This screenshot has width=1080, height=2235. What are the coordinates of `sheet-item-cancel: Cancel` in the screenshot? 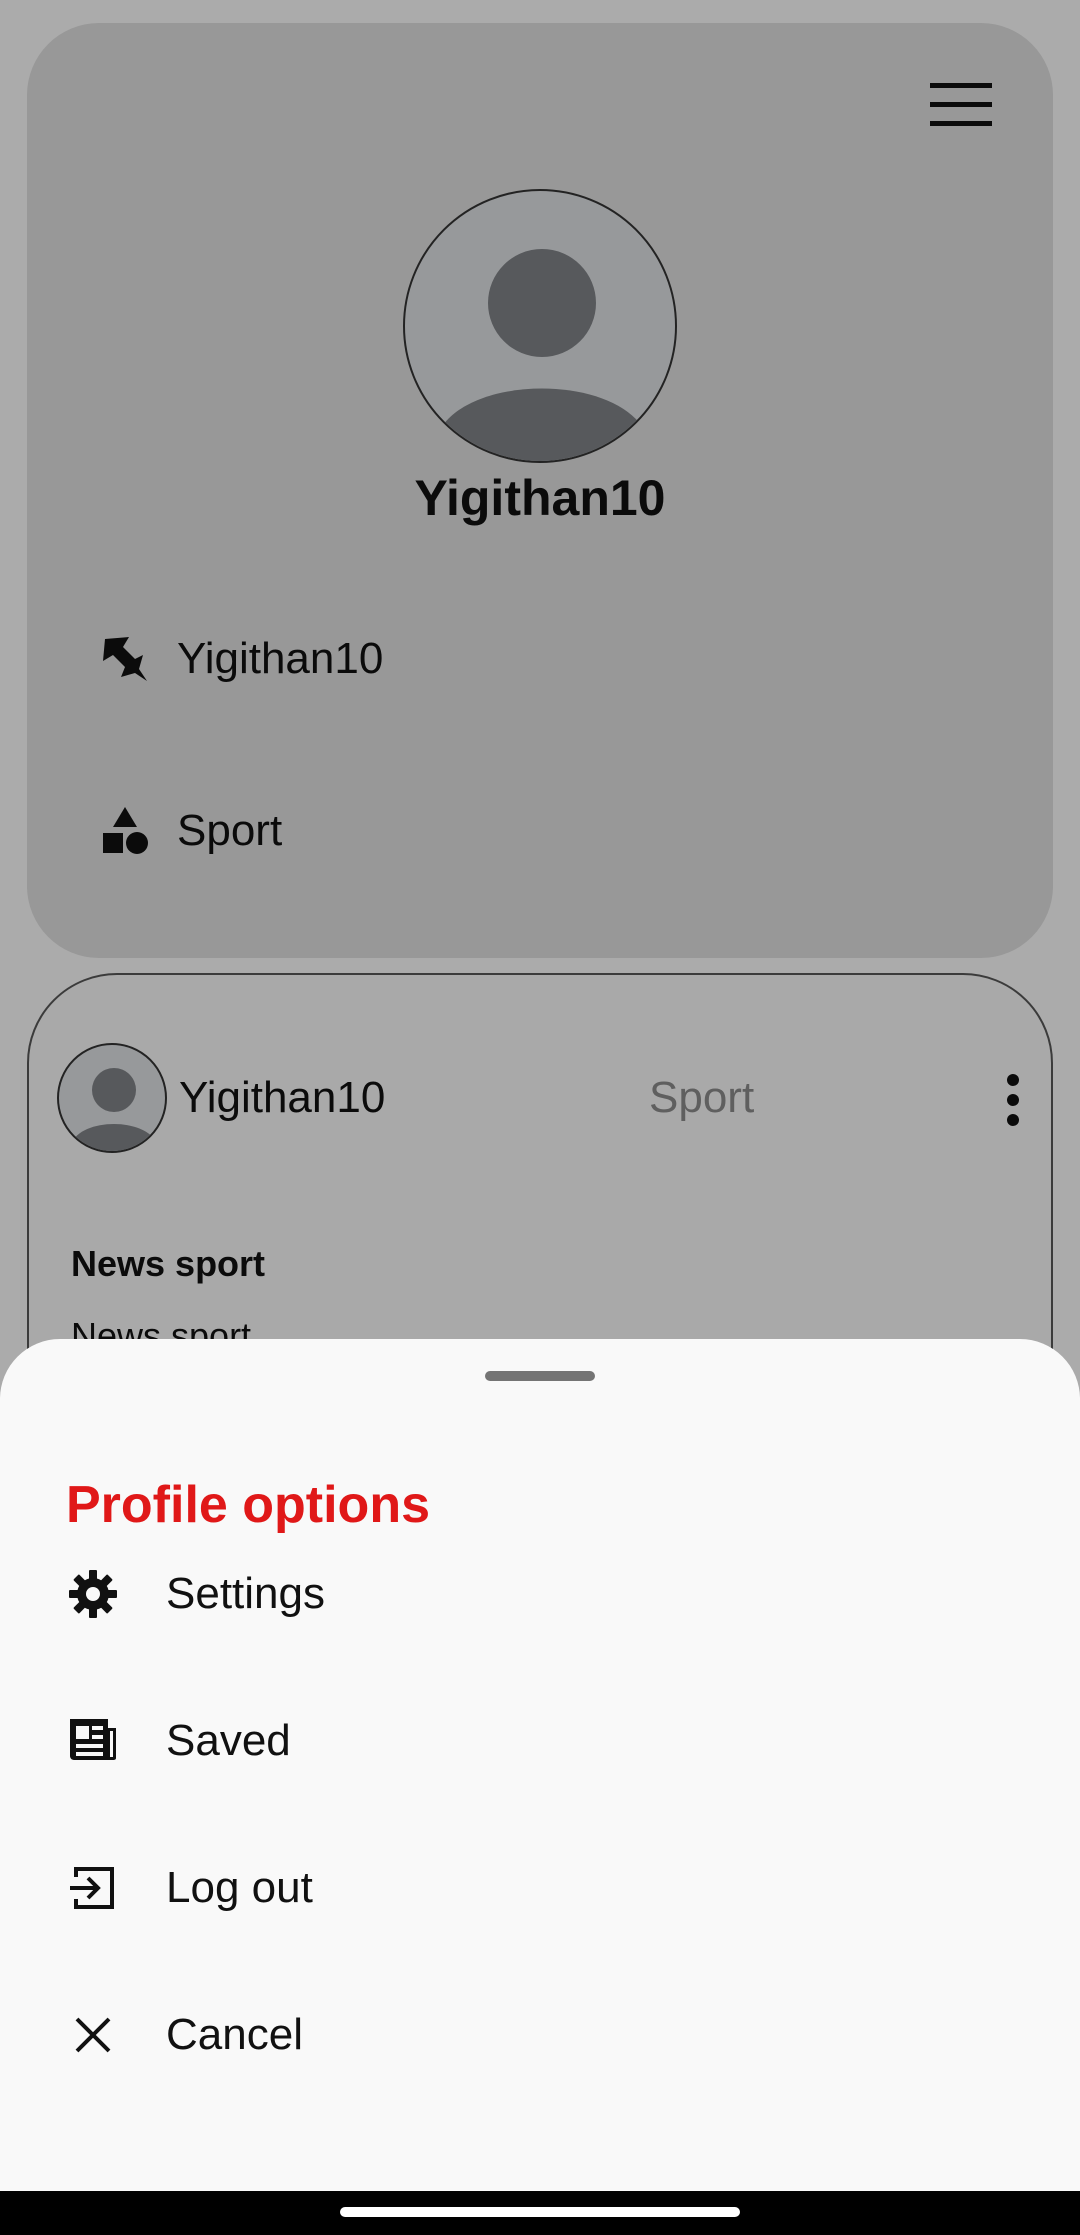 It's located at (540, 2035).